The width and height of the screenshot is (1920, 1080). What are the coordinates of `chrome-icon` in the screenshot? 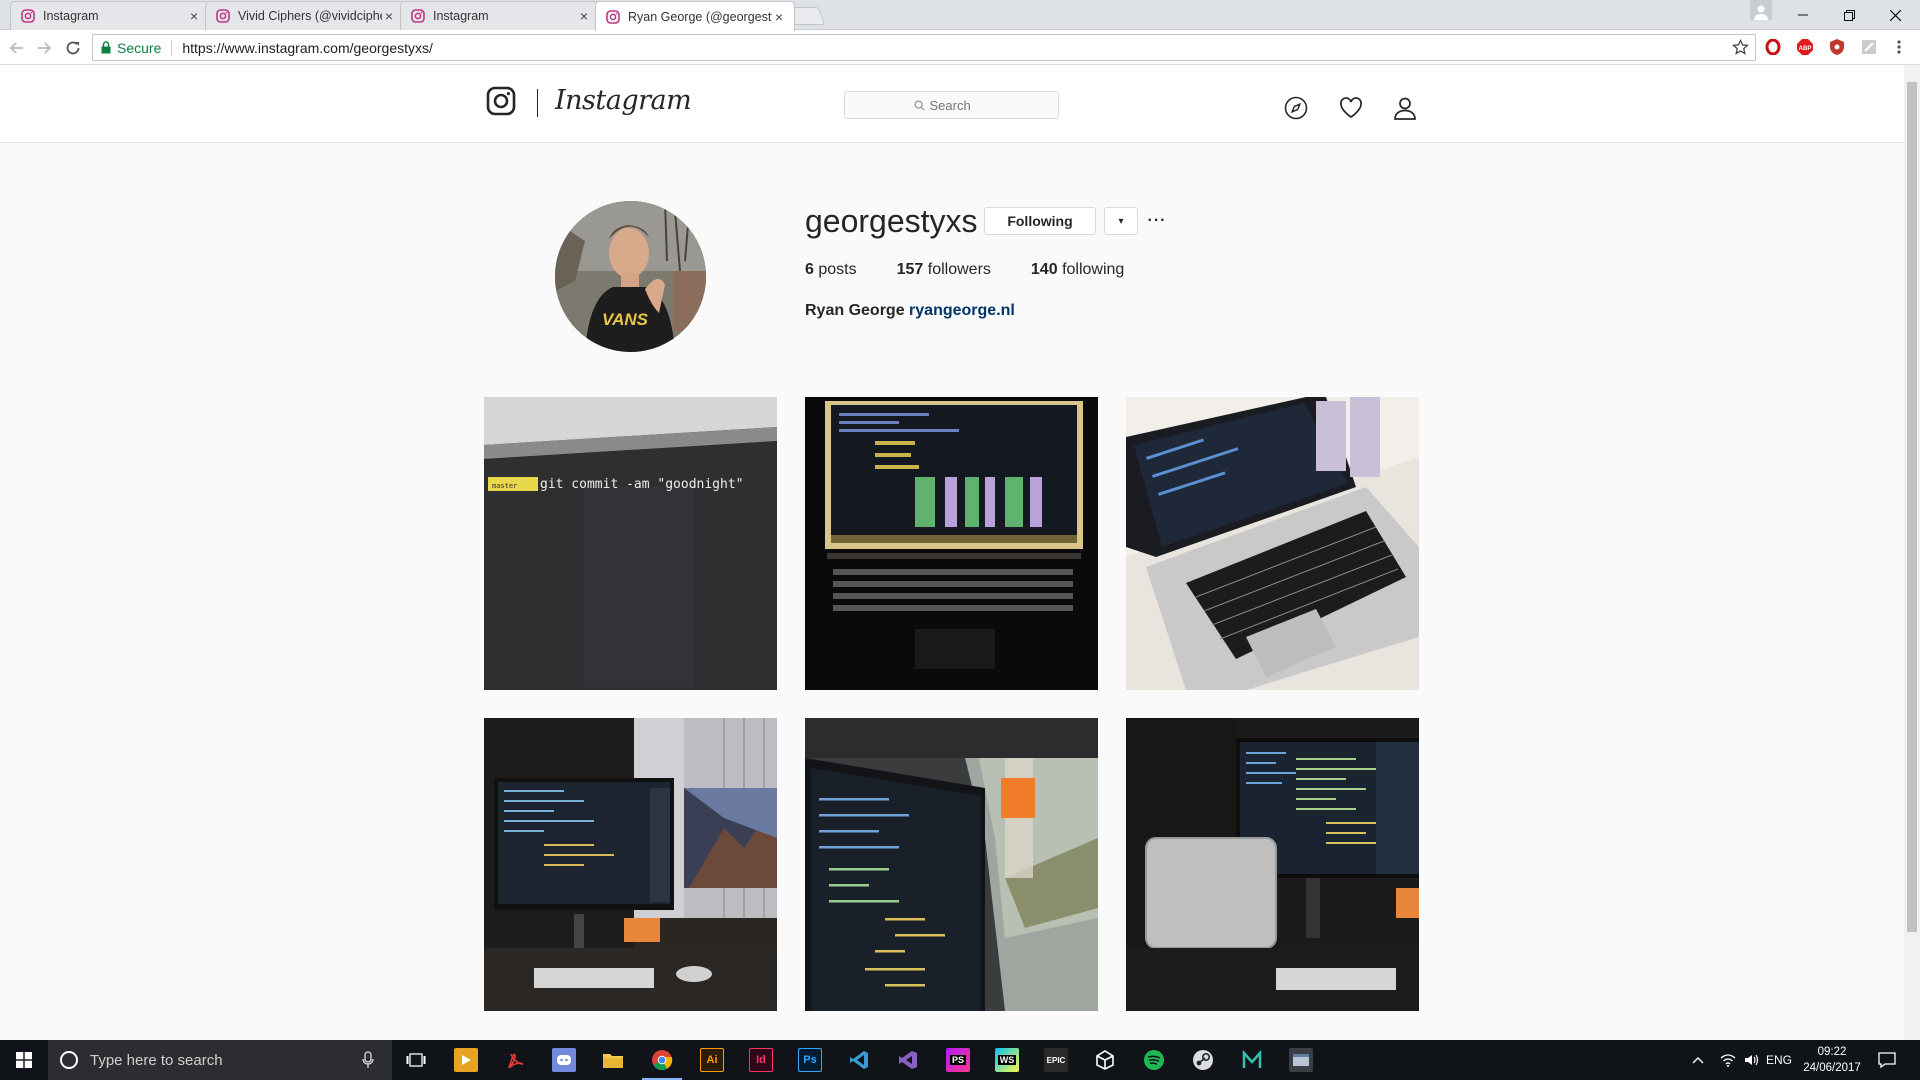 It's located at (662, 1060).